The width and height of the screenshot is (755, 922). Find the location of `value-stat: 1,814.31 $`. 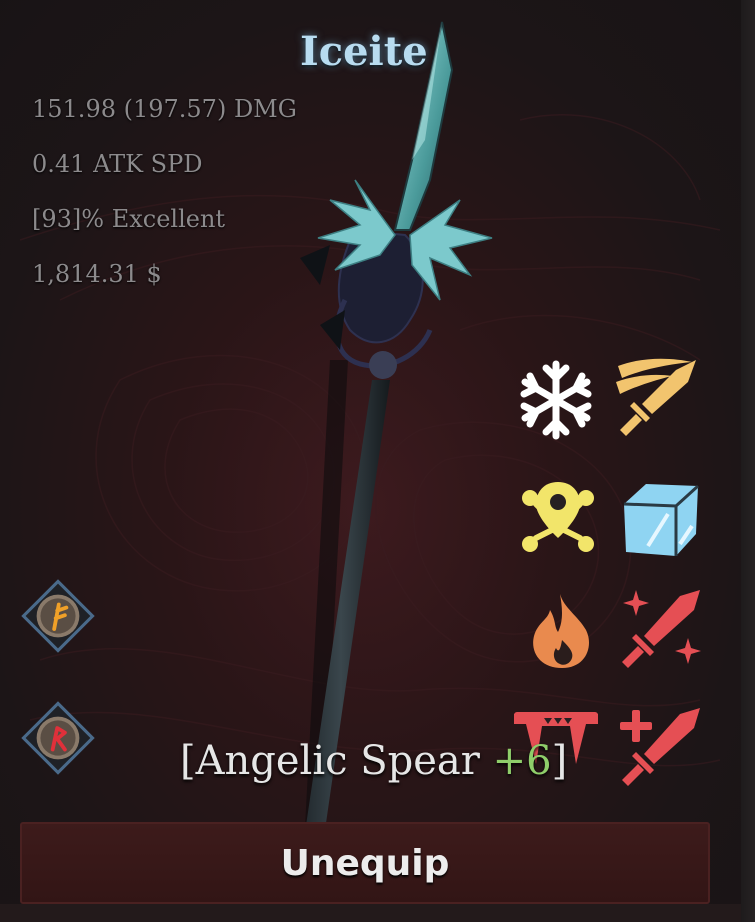

value-stat: 1,814.31 $ is located at coordinates (97, 274).